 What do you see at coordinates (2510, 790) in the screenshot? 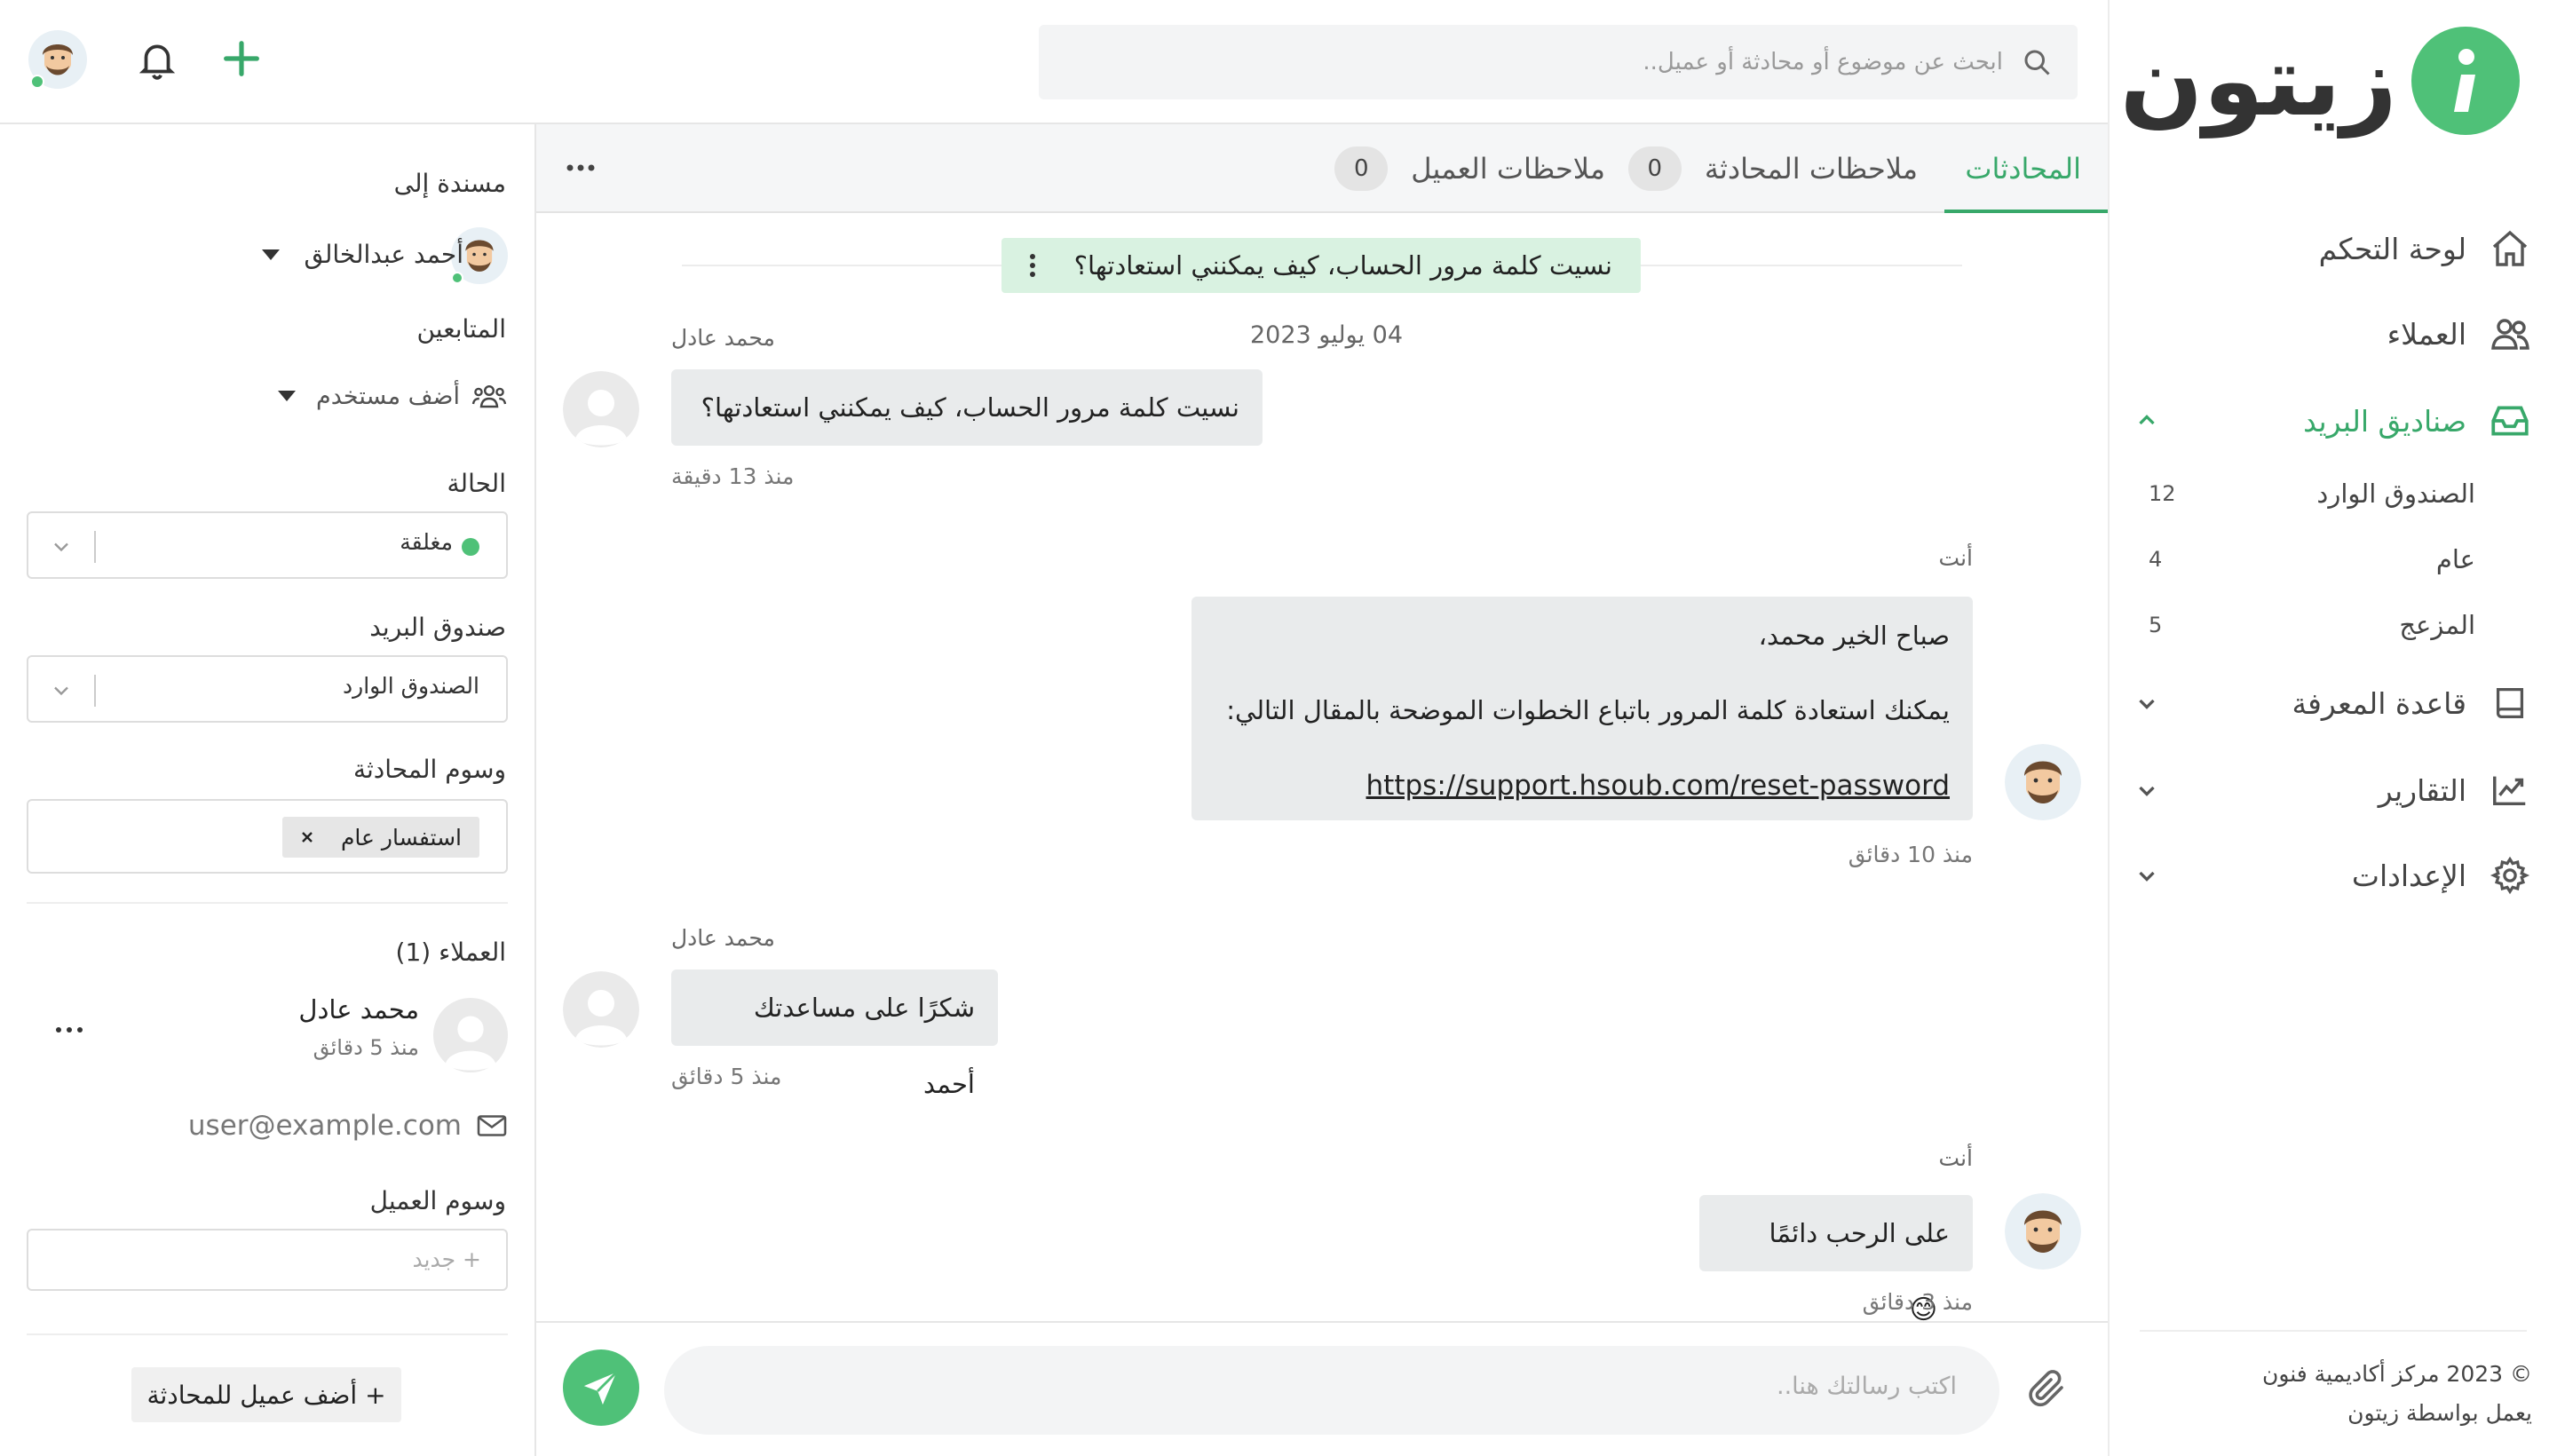
I see `chart-line-icon` at bounding box center [2510, 790].